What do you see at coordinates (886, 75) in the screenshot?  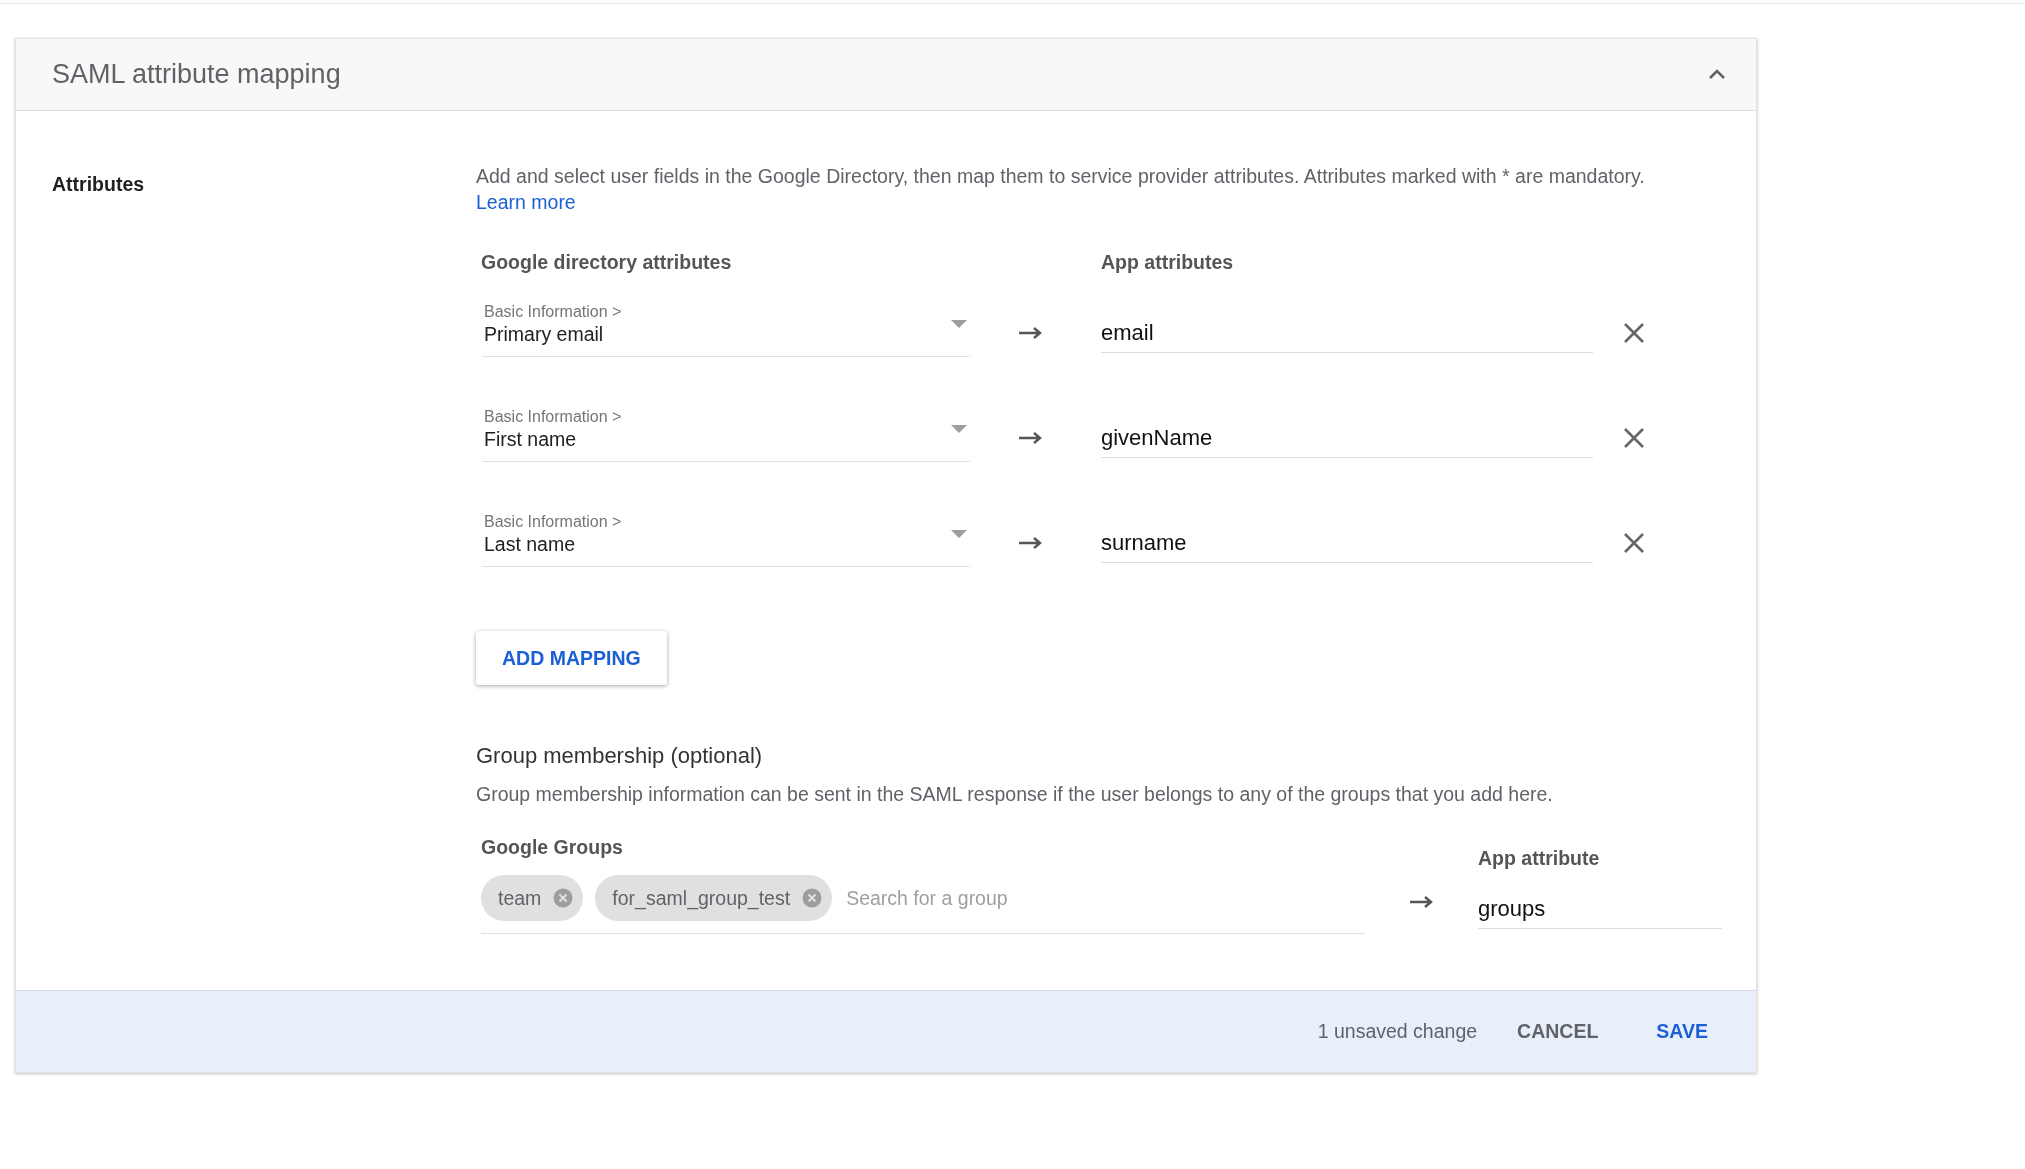 I see `section-header: SAML attribute mapping` at bounding box center [886, 75].